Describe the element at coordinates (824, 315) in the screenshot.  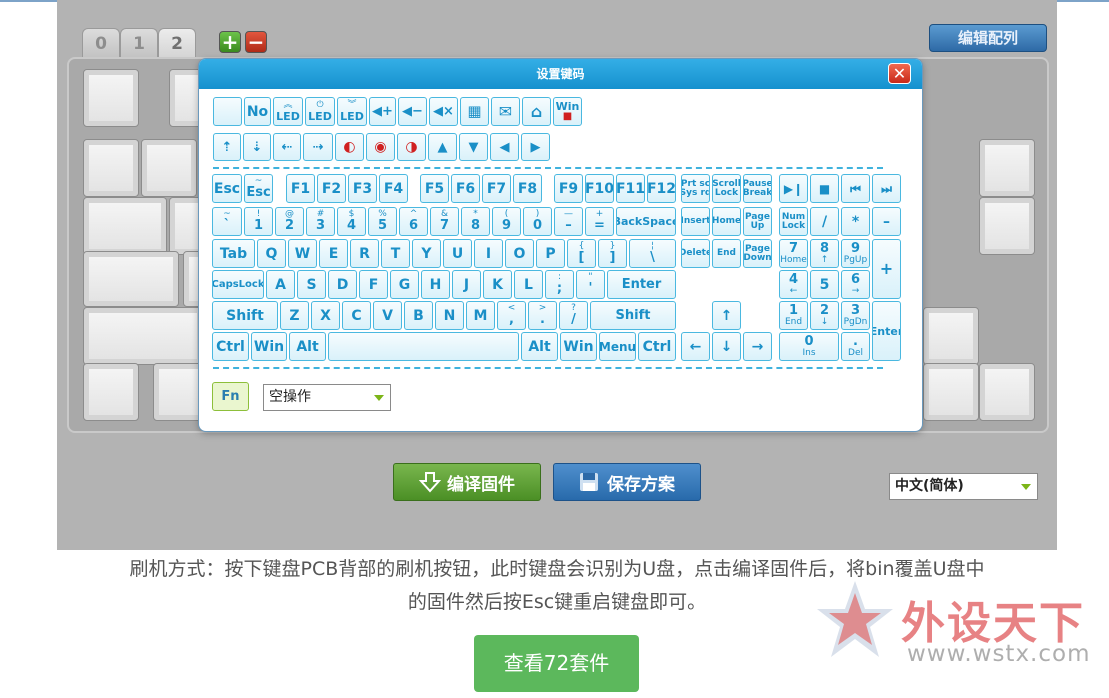
I see `key-numpad-2: 2 ↓` at that location.